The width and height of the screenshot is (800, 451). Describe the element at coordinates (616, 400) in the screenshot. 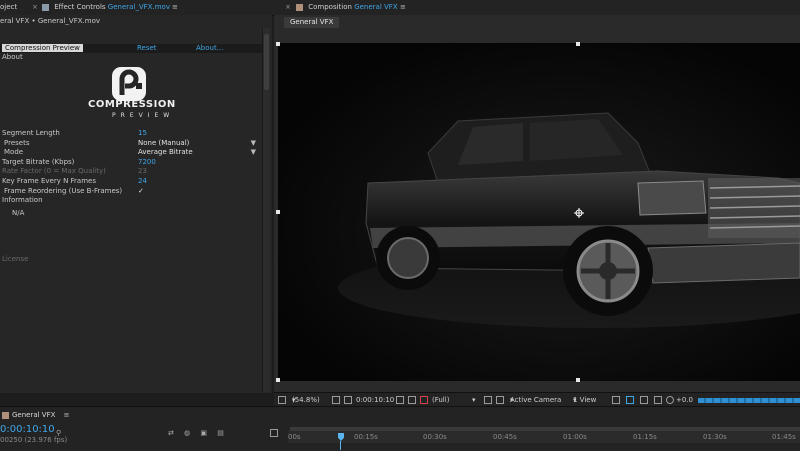

I see `fast-preview-icon` at that location.